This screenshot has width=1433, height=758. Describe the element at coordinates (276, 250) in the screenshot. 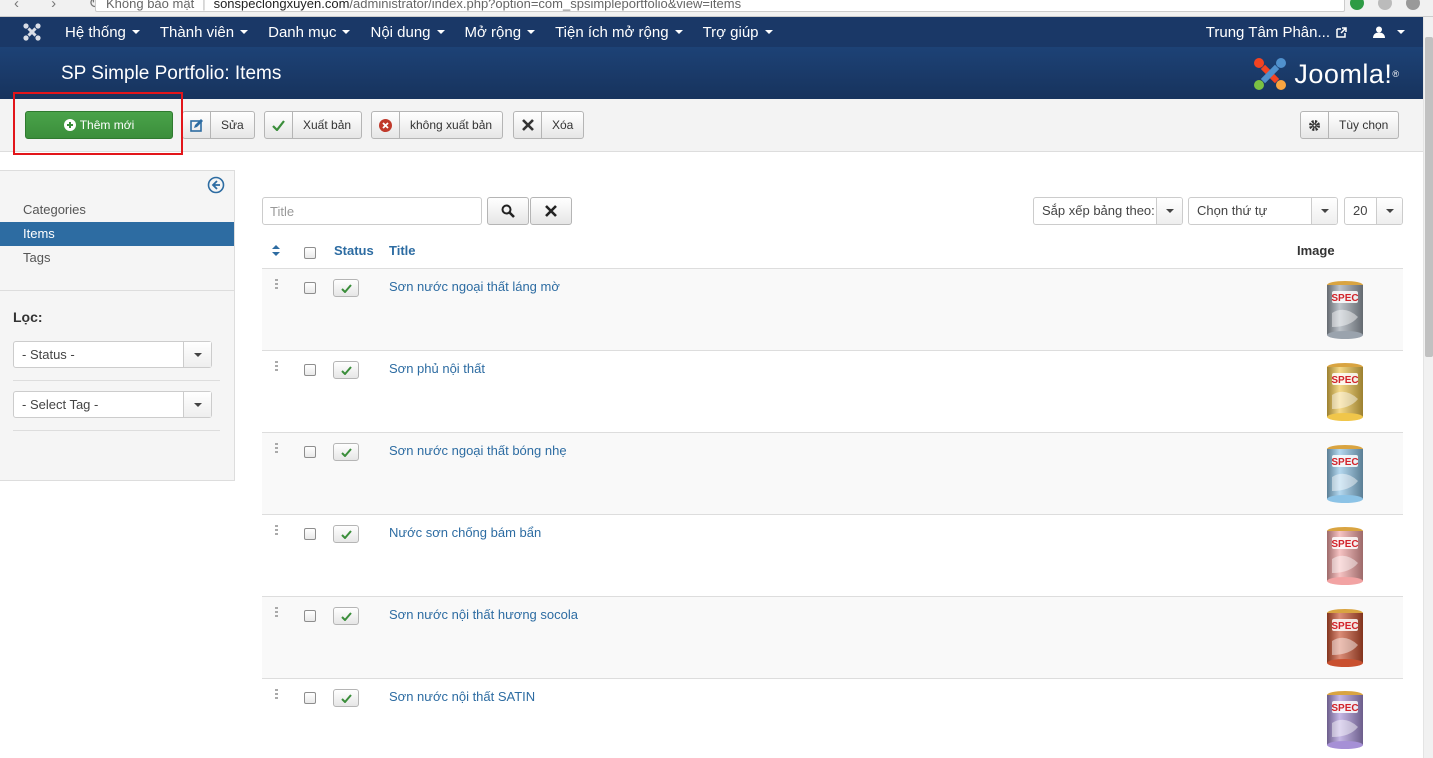

I see `sort-ordering-icon` at that location.